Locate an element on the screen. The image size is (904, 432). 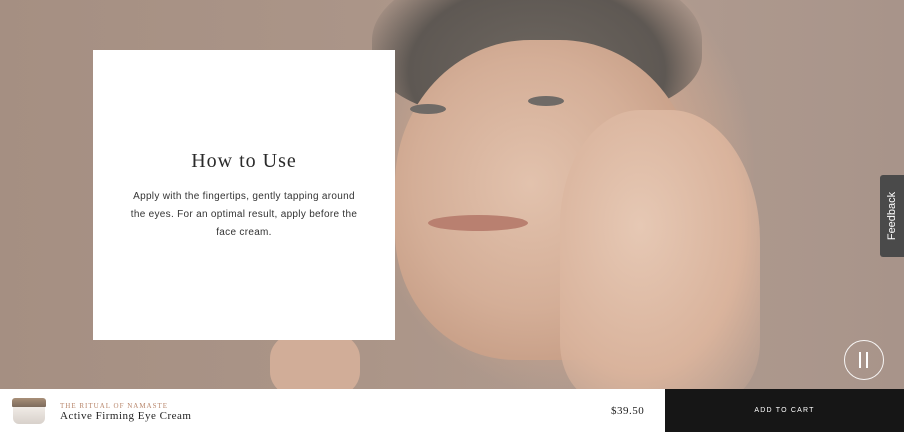
hero-image-hand is located at coordinates (660, 249).